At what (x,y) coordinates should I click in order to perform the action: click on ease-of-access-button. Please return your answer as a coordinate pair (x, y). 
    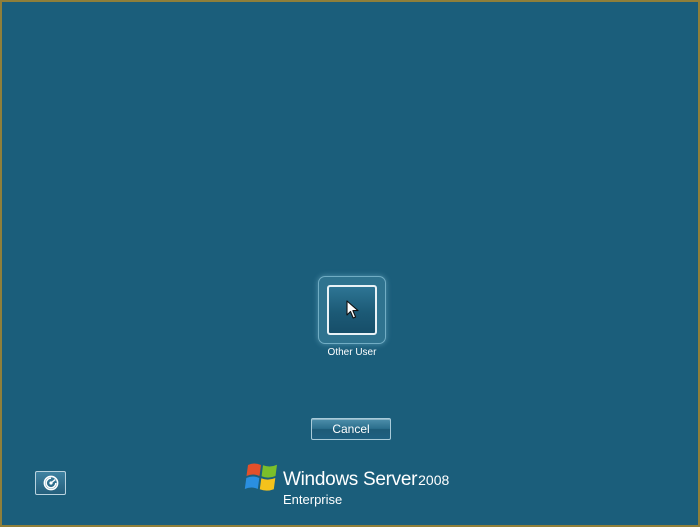
    Looking at the image, I should click on (50, 483).